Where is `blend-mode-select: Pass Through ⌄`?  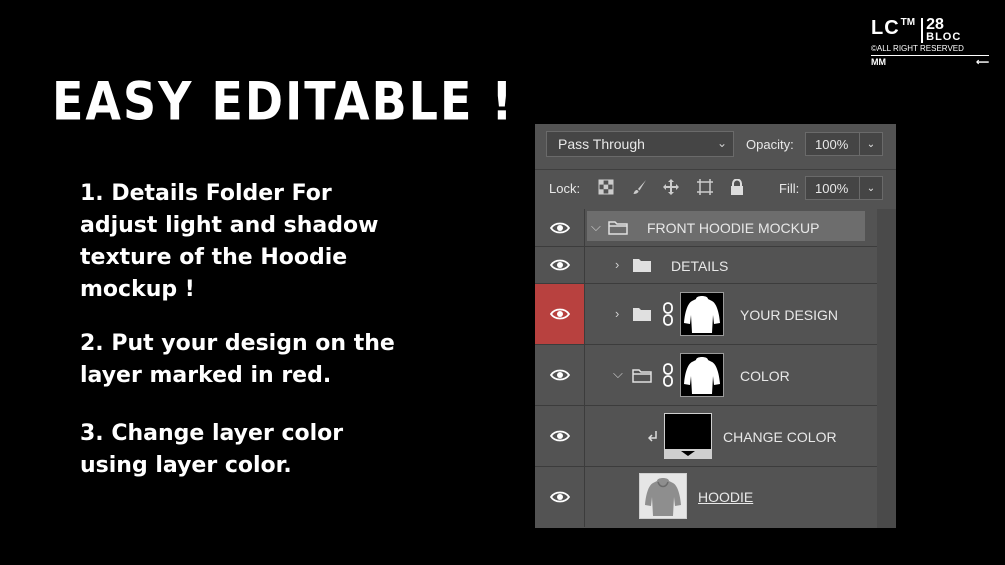 blend-mode-select: Pass Through ⌄ is located at coordinates (640, 144).